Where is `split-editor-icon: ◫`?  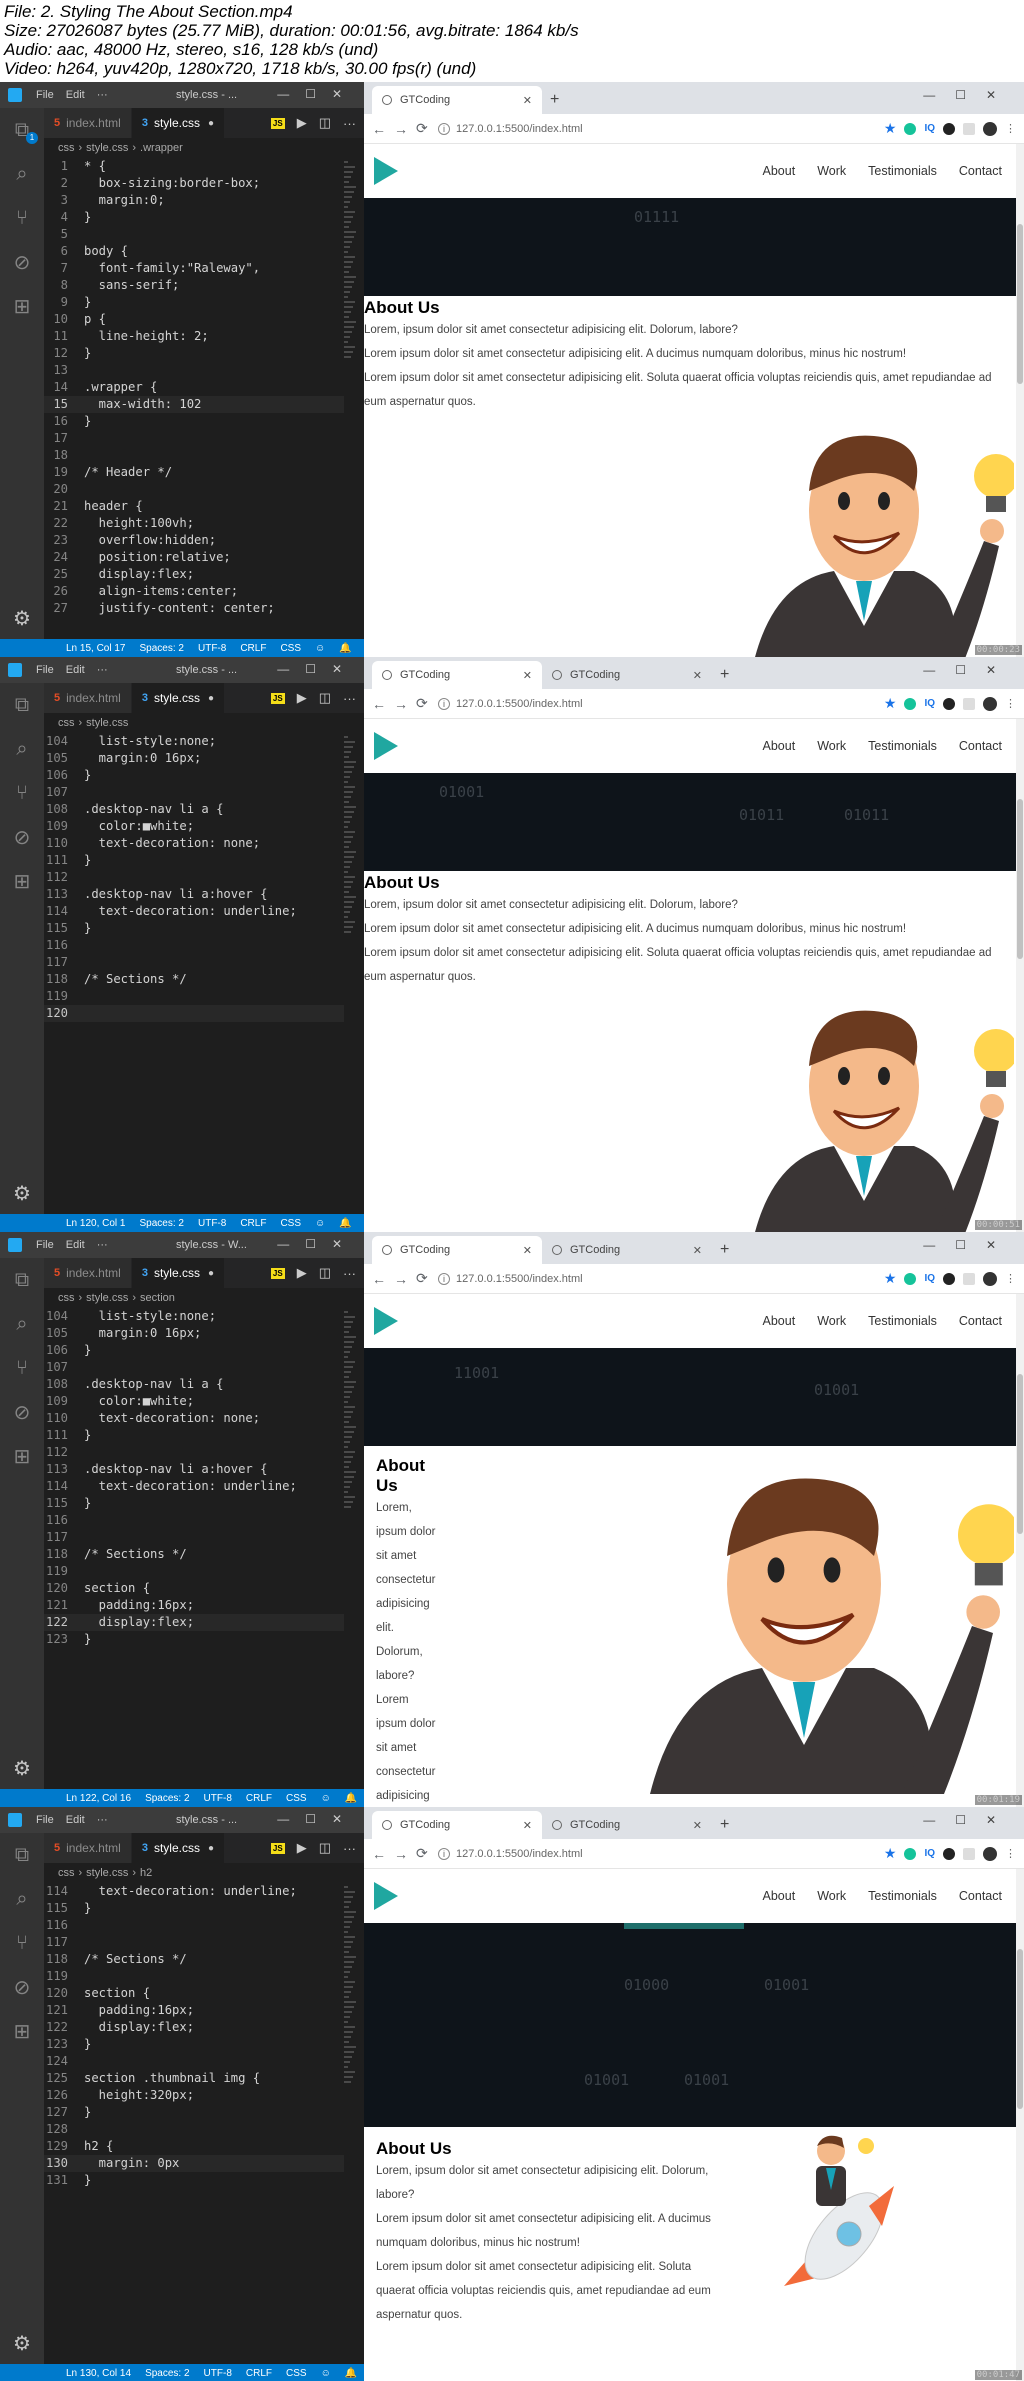
split-editor-icon: ◫ is located at coordinates (325, 698).